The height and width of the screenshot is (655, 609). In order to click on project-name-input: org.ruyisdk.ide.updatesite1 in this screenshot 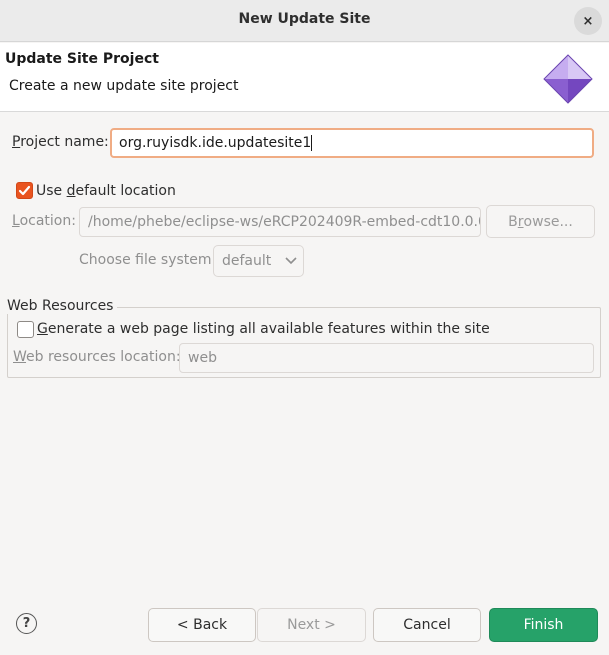, I will do `click(352, 143)`.